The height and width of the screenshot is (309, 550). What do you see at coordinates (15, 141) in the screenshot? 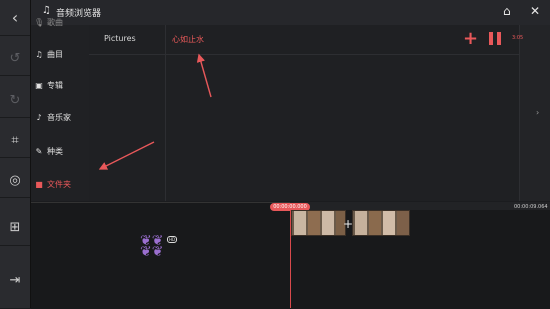
I see `crop-frame-icon: ⌗` at bounding box center [15, 141].